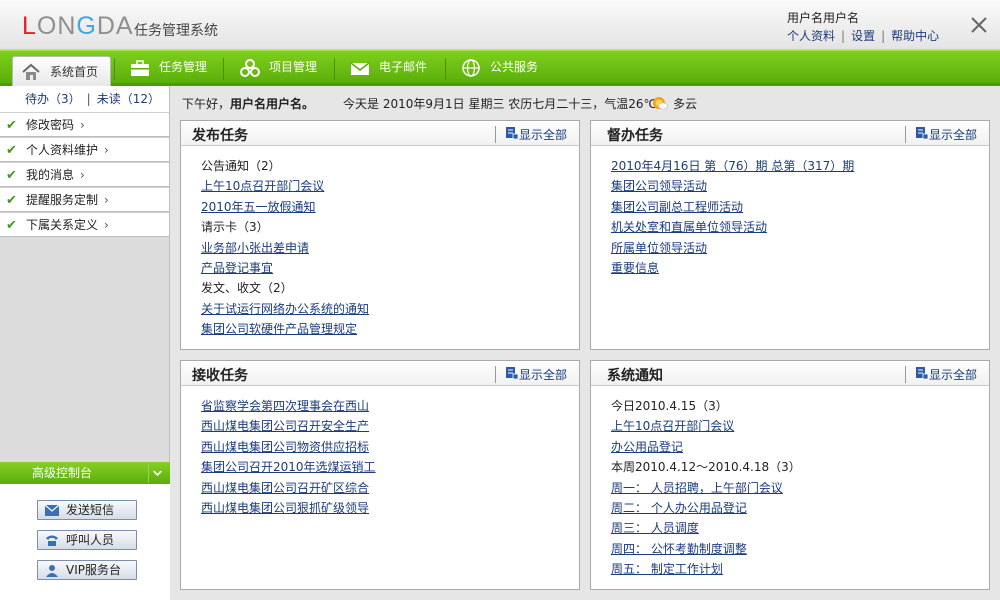 The height and width of the screenshot is (600, 1000). I want to click on list-item: 周五： 制定工作计划, so click(706, 569).